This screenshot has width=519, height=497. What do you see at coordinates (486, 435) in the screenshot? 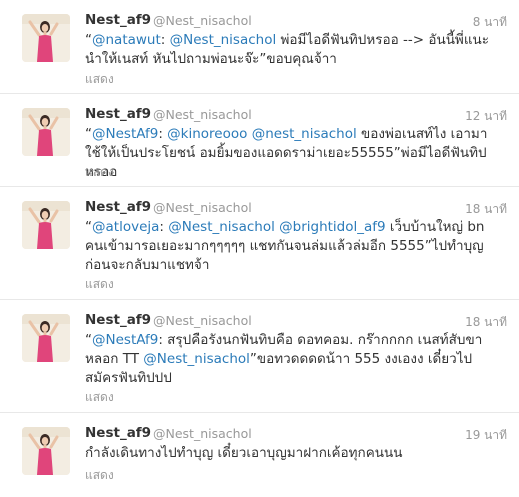
I see `tweet-timestamp: 19 นาที` at bounding box center [486, 435].